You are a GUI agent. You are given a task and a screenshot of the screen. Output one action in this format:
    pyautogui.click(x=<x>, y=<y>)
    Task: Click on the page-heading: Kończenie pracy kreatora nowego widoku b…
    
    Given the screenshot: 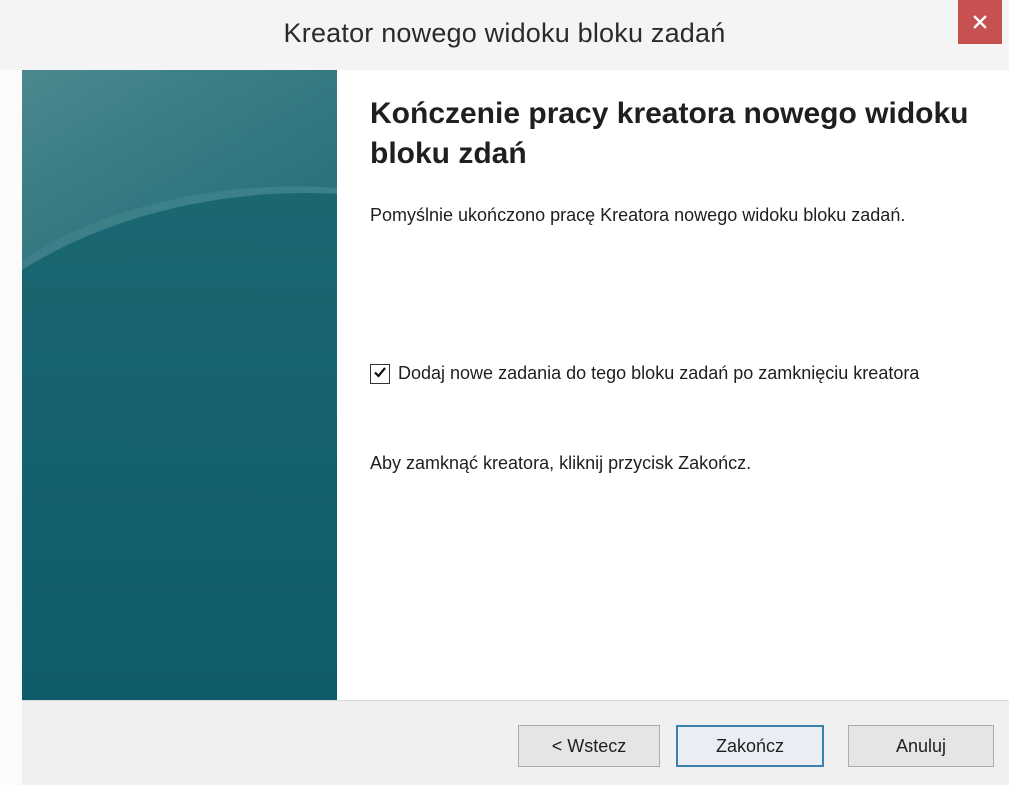 What is the action you would take?
    pyautogui.click(x=669, y=133)
    